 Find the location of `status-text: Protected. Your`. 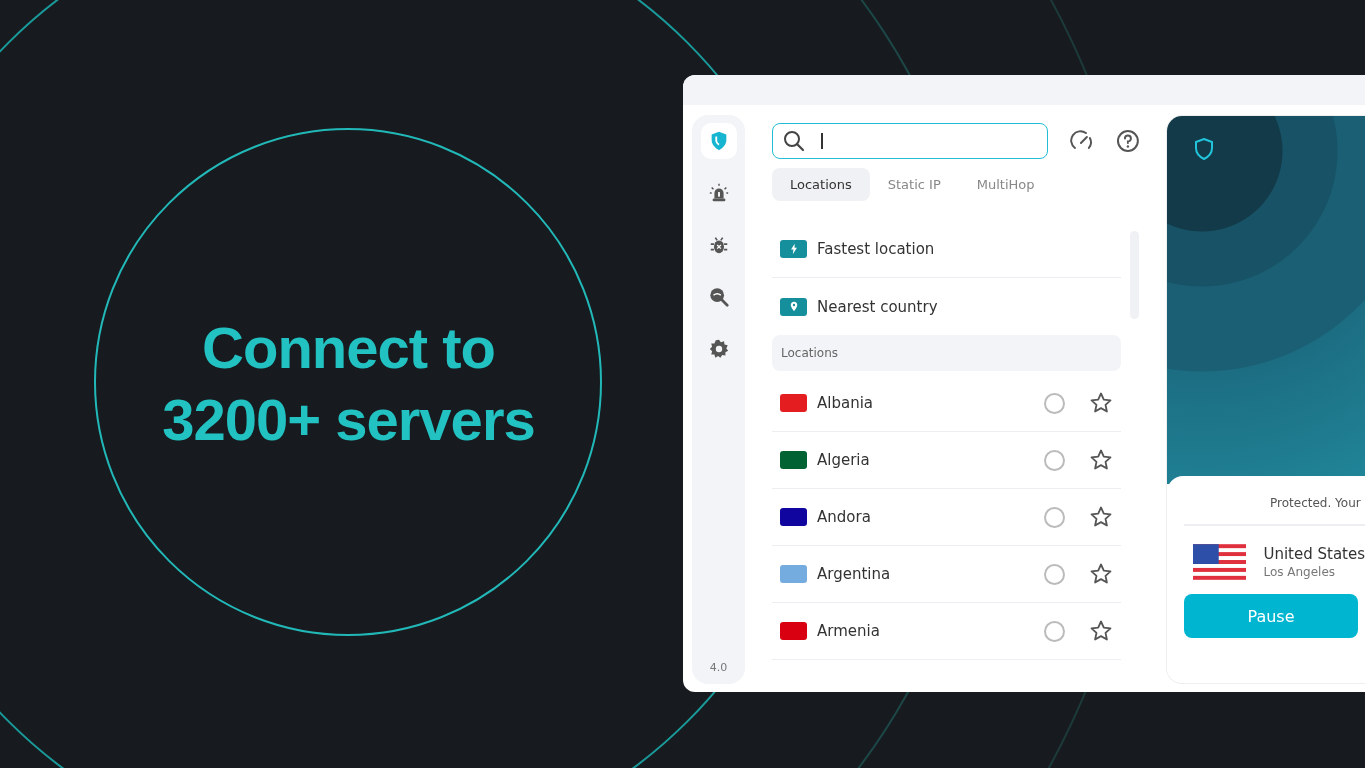

status-text: Protected. Your is located at coordinates (1274, 511).